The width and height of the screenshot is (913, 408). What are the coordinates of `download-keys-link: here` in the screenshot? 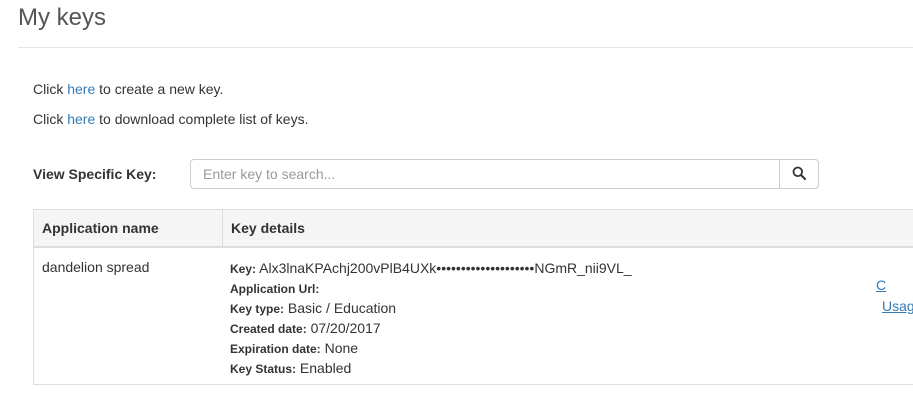 It's located at (81, 119).